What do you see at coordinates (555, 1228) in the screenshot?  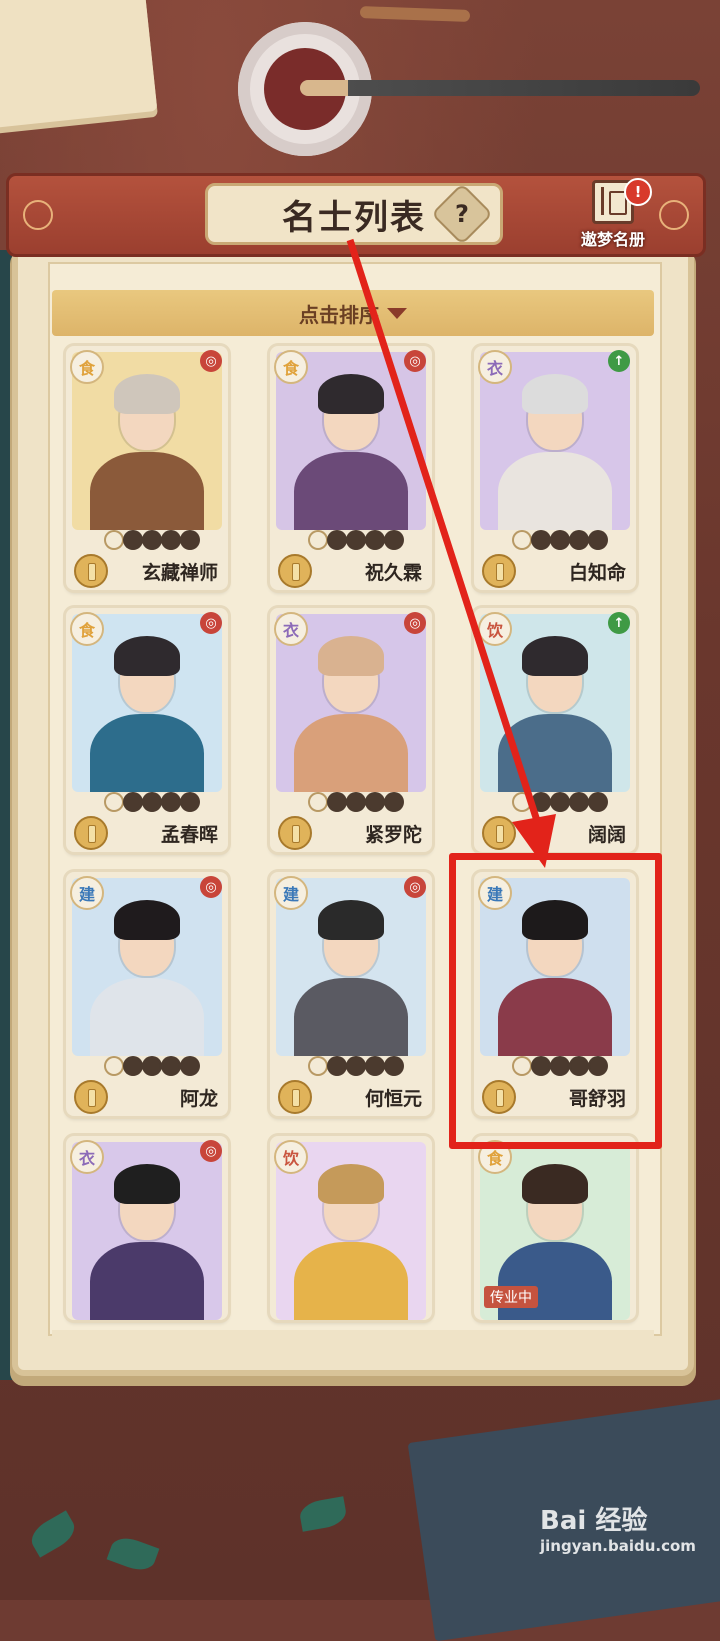 I see `character-card: 食传业中` at bounding box center [555, 1228].